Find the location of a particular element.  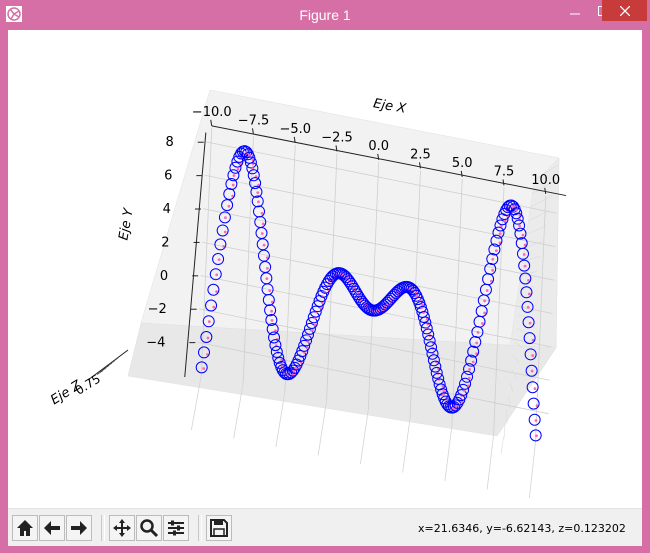

arrow-right-icon is located at coordinates (79, 528).